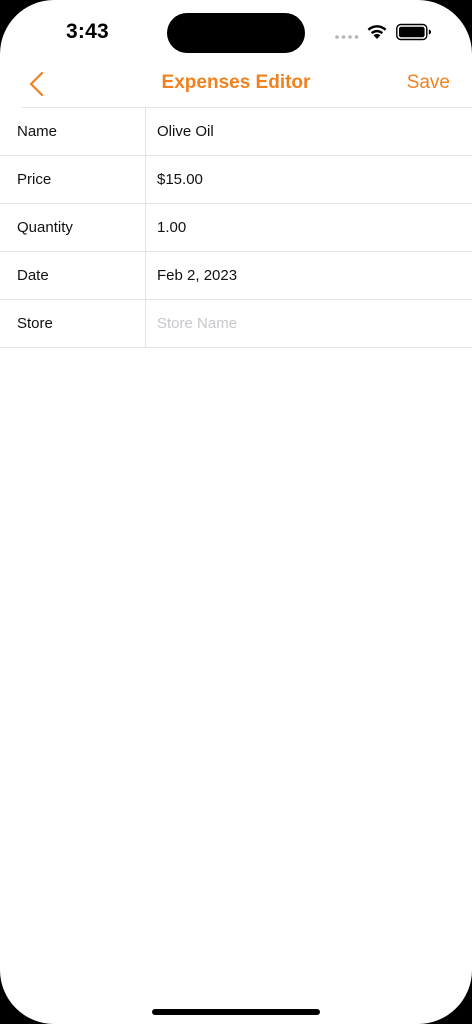 The image size is (472, 1024). I want to click on save-button: Save, so click(428, 83).